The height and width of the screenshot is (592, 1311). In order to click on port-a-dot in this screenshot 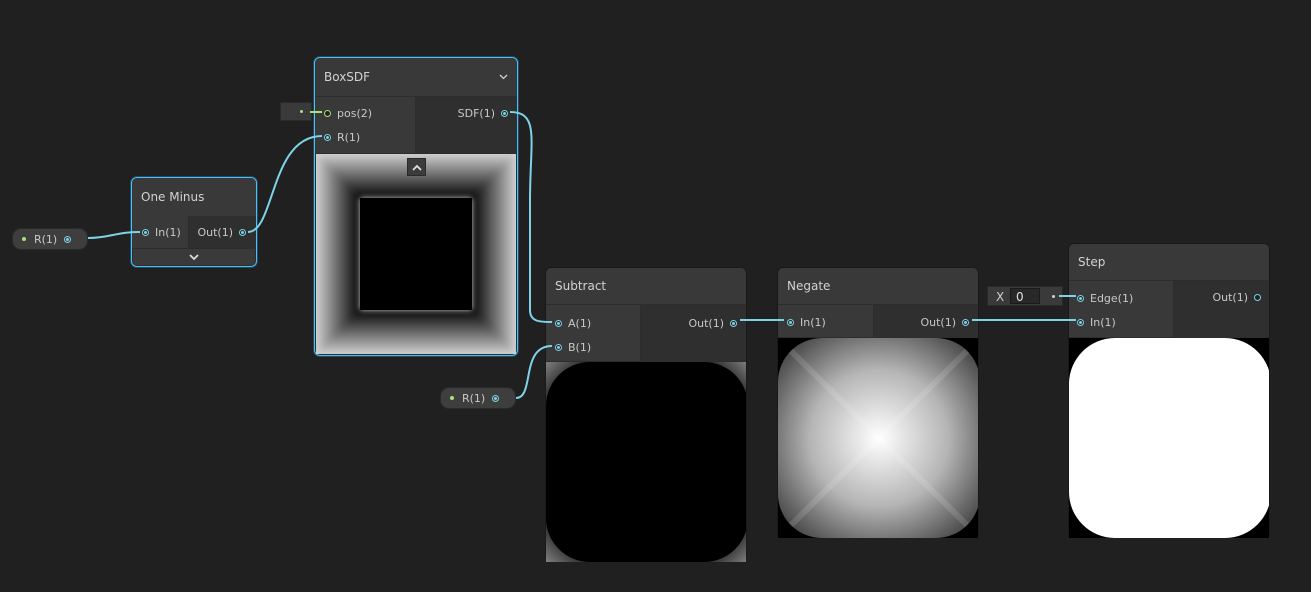, I will do `click(558, 323)`.